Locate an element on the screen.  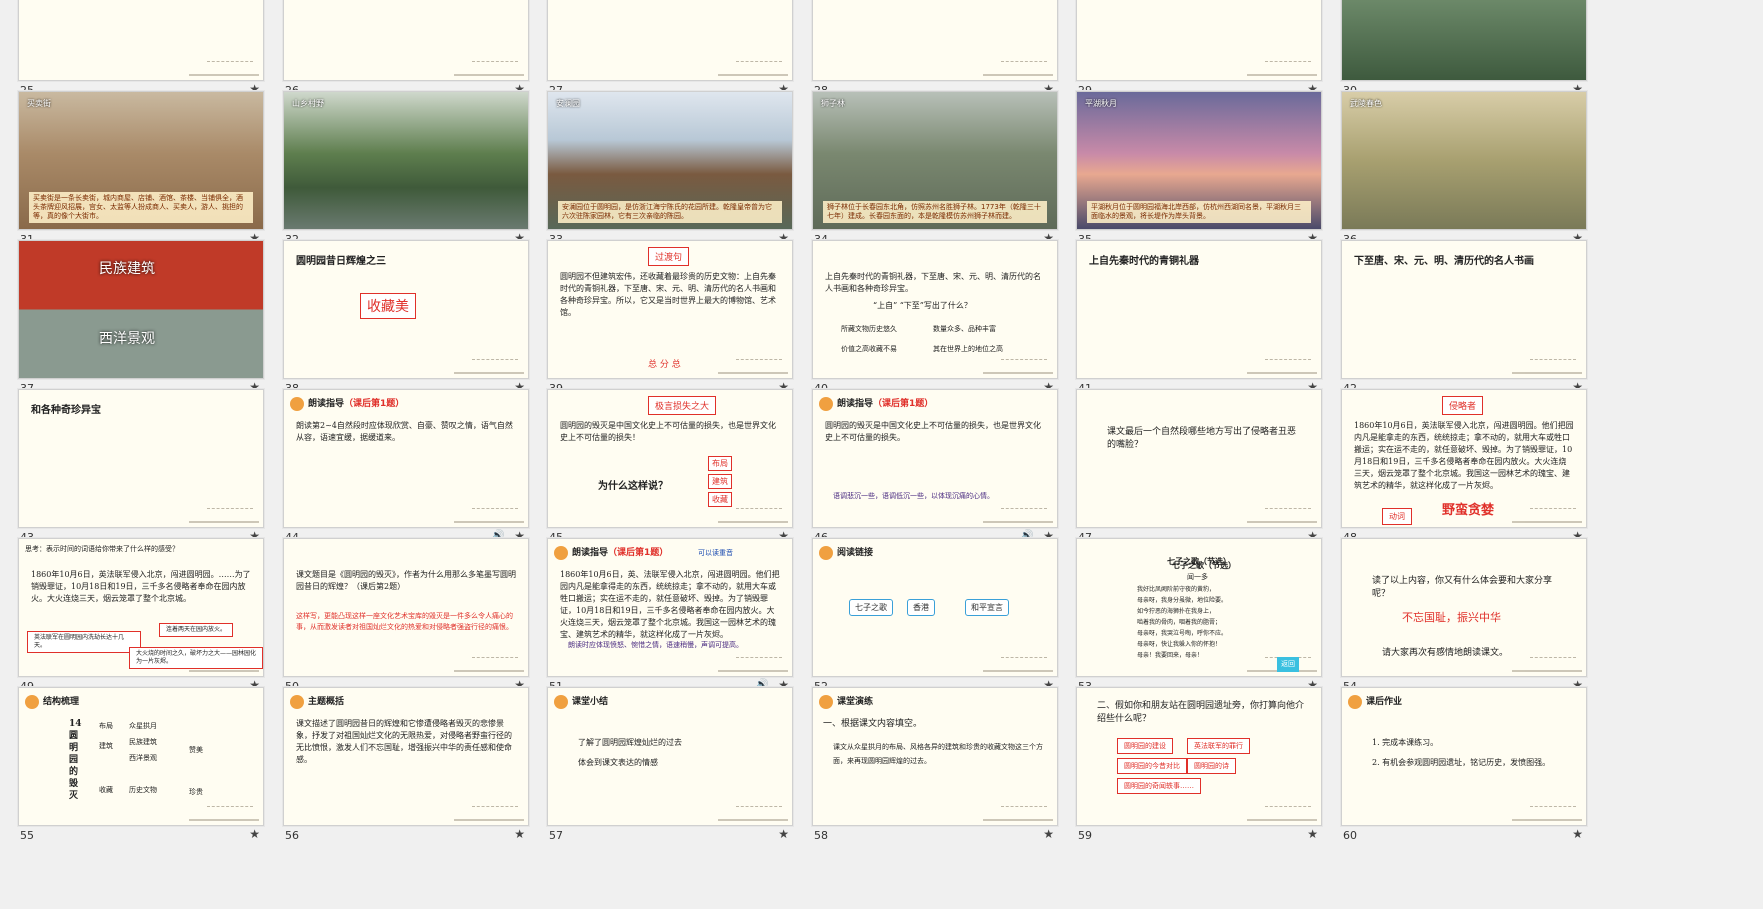
structure-node: 西洋景观 is located at coordinates (143, 758).